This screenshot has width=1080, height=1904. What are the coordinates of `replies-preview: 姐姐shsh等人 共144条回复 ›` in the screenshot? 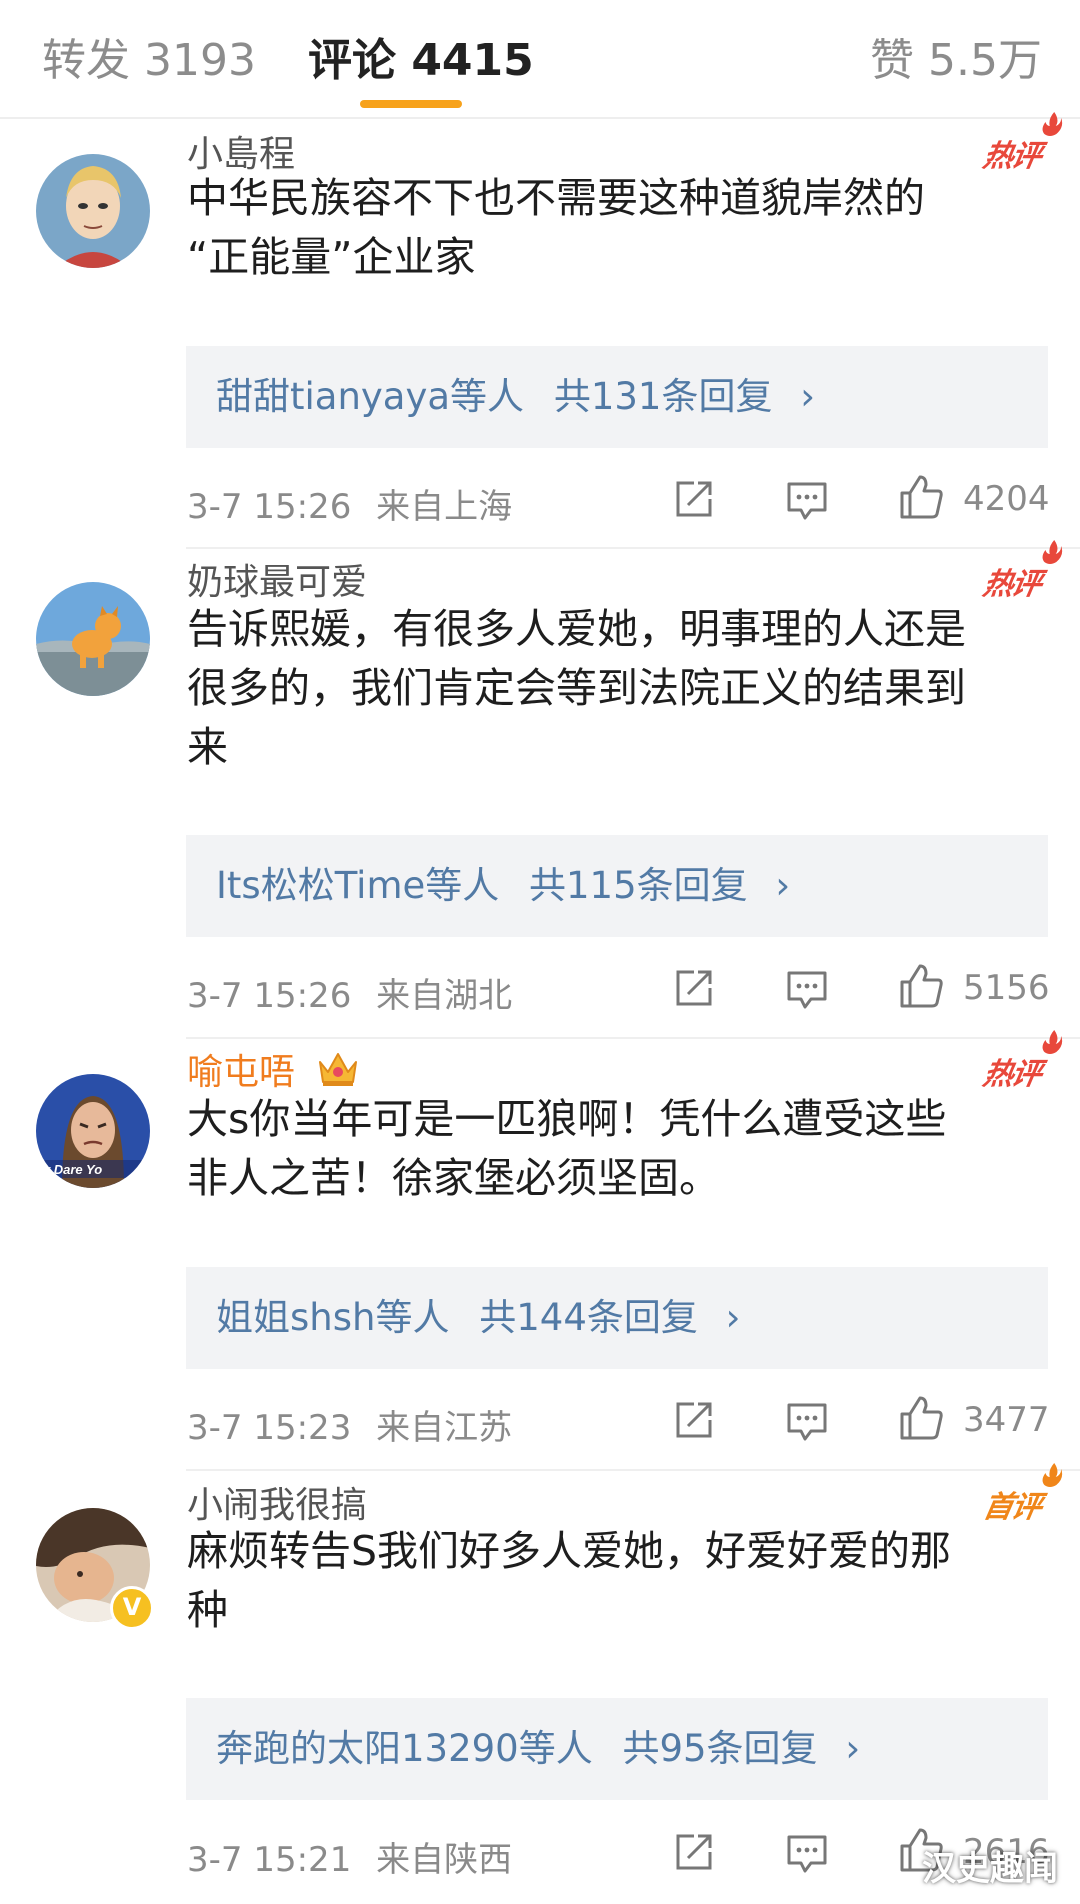 It's located at (617, 1318).